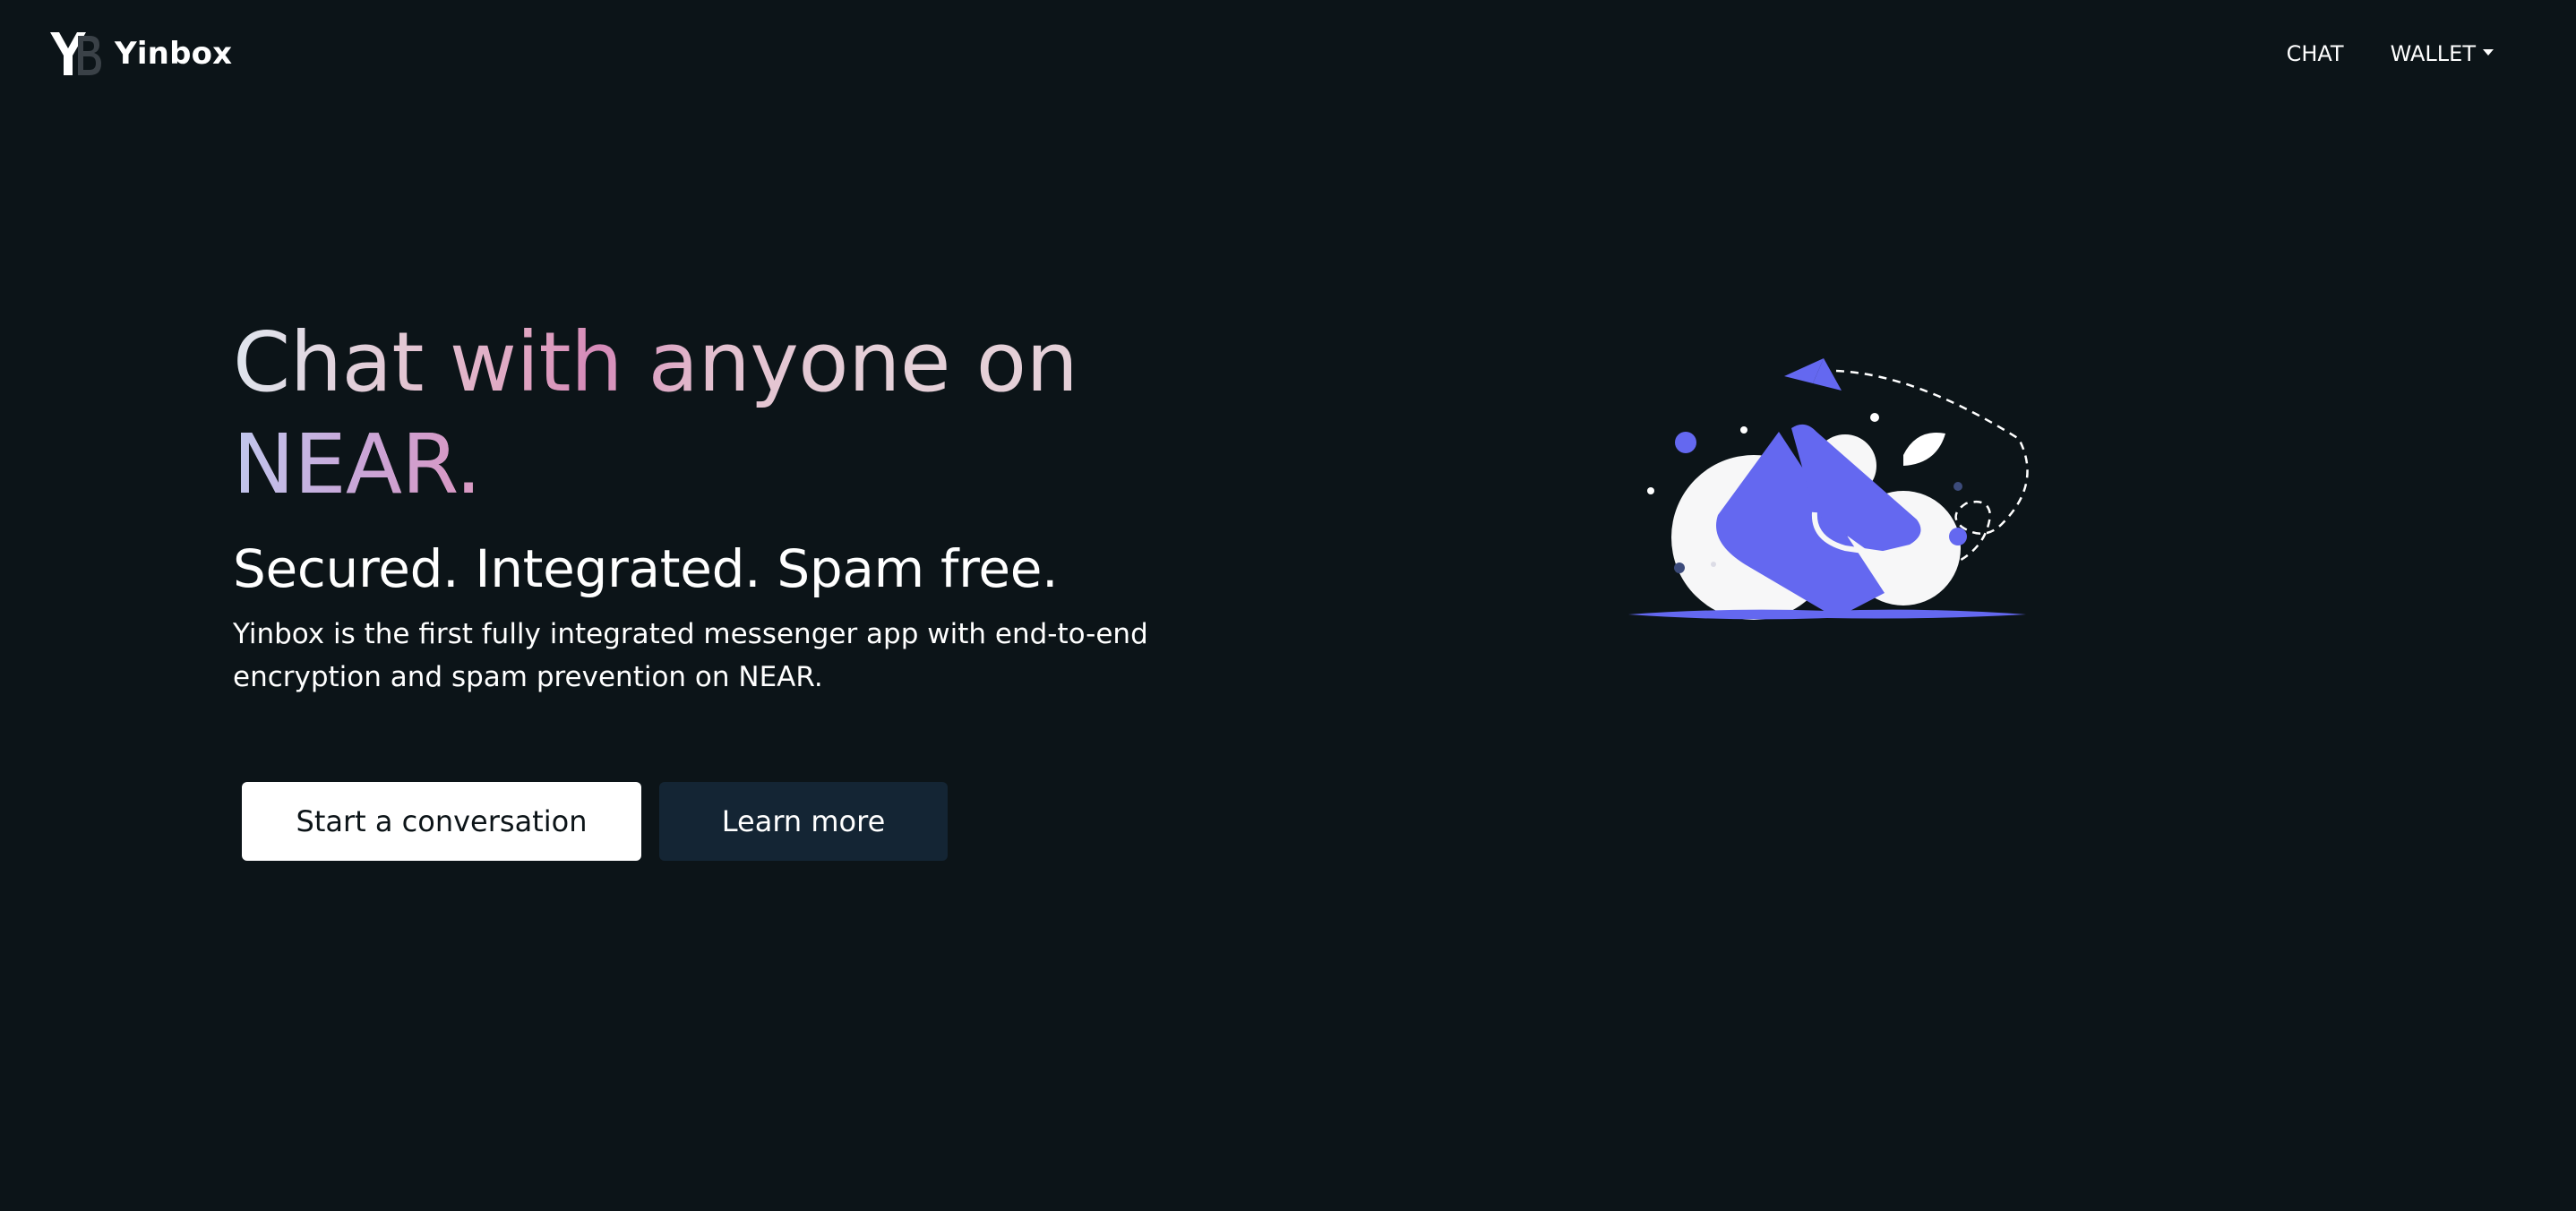 This screenshot has width=2576, height=1211. I want to click on nav-wallet-dropdown: WALLET, so click(2442, 53).